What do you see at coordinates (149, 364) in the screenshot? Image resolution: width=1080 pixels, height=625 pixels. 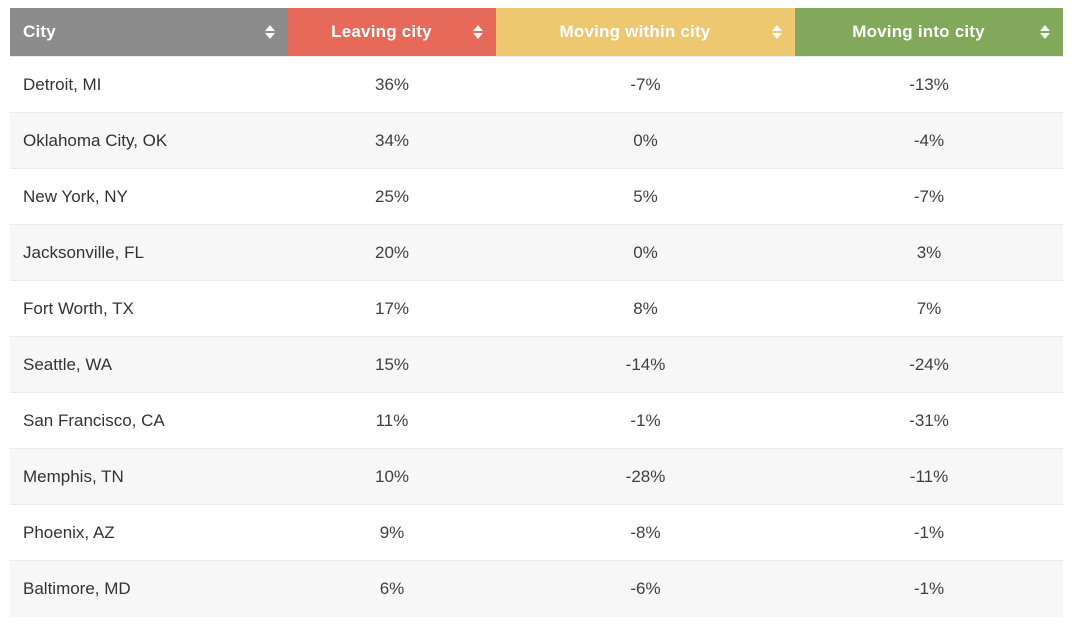 I see `cell-city: Seattle, WA` at bounding box center [149, 364].